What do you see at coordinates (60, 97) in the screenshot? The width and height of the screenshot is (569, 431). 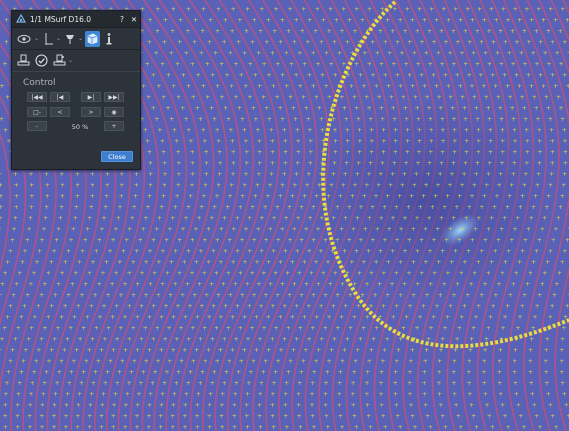 I see `previous-button: |◀` at bounding box center [60, 97].